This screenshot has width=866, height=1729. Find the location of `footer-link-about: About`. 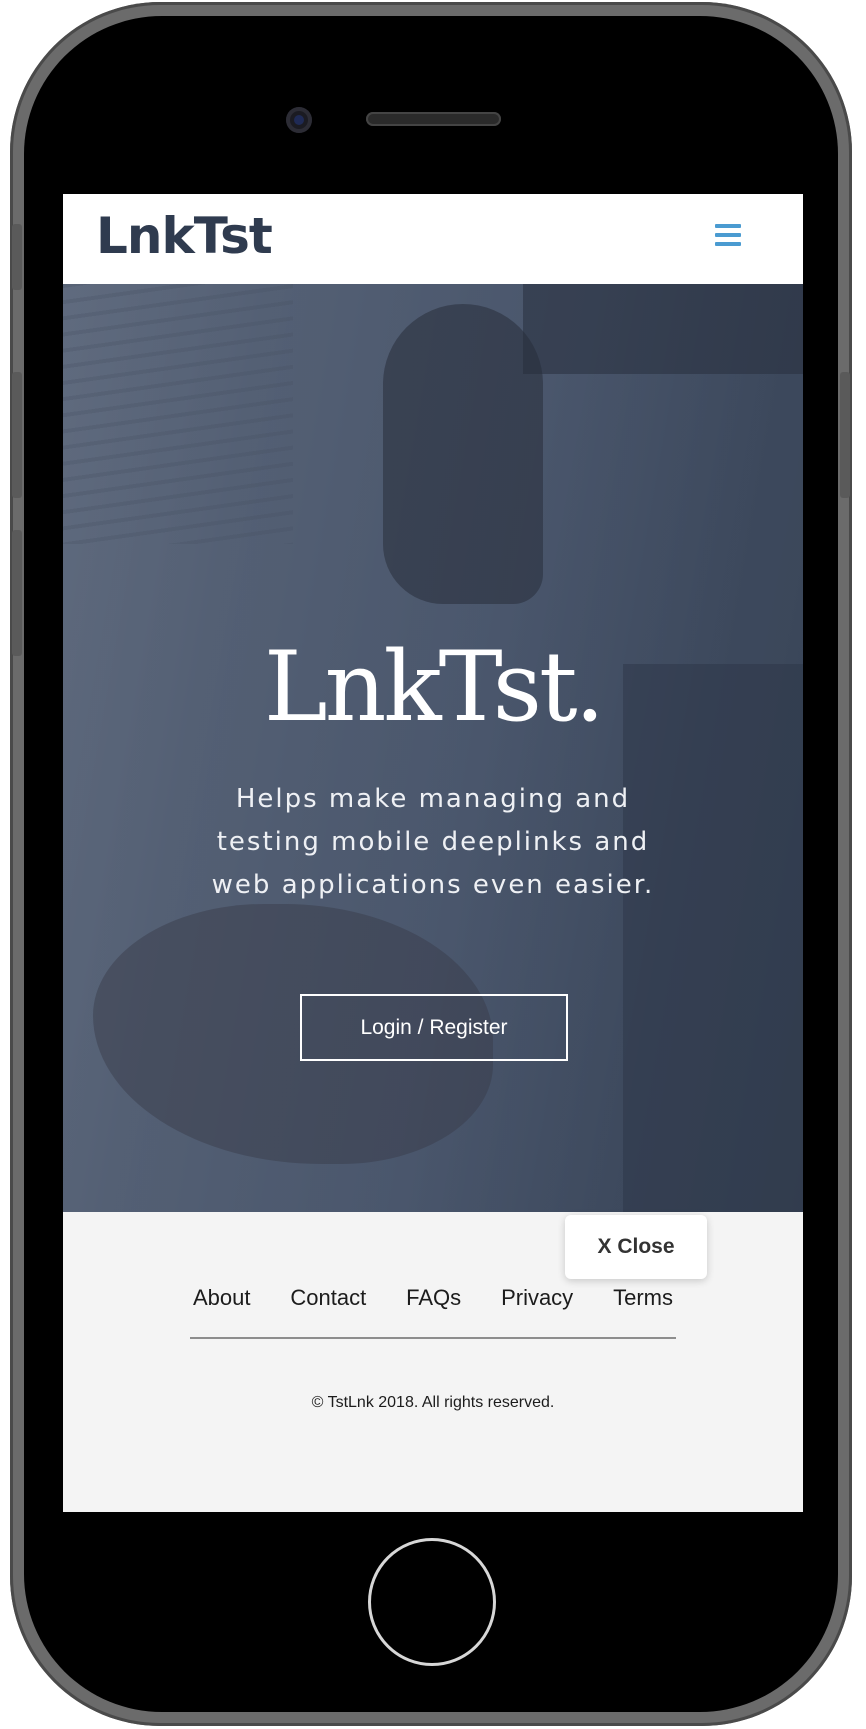

footer-link-about: About is located at coordinates (222, 1298).